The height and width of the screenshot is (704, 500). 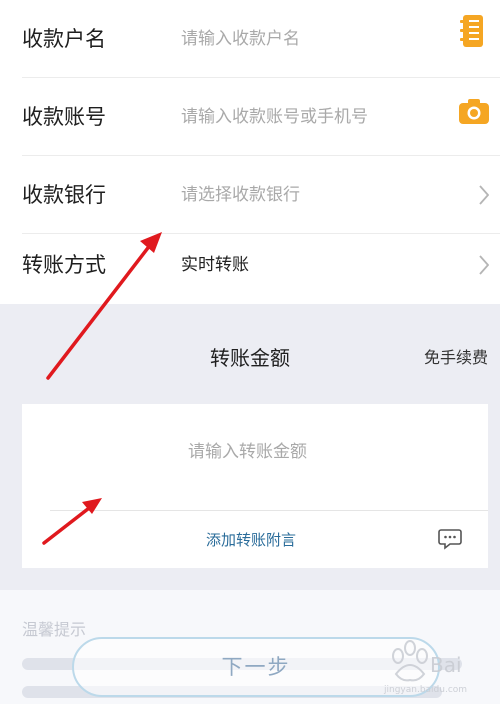 I want to click on svg-text: Bai, so click(x=446, y=665).